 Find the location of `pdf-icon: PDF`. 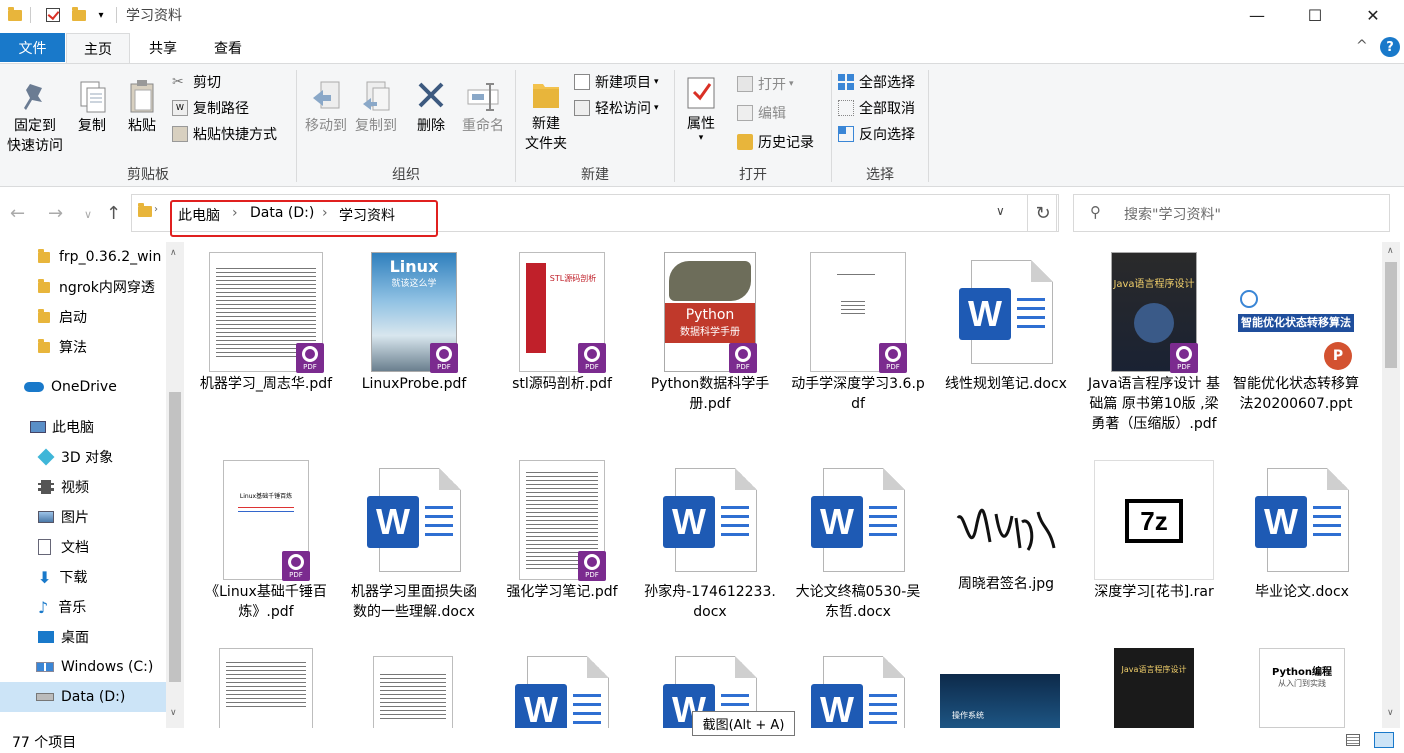

pdf-icon: PDF is located at coordinates (592, 566).